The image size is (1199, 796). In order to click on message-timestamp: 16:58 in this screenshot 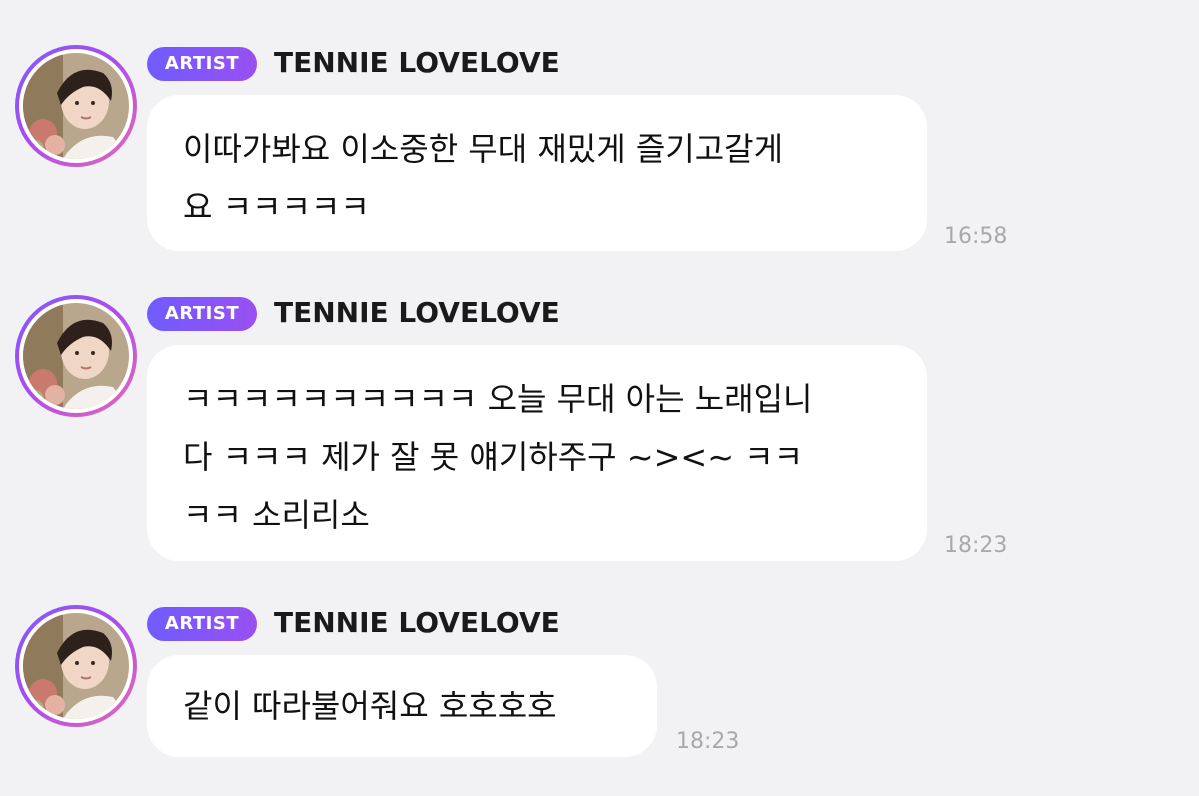, I will do `click(976, 236)`.